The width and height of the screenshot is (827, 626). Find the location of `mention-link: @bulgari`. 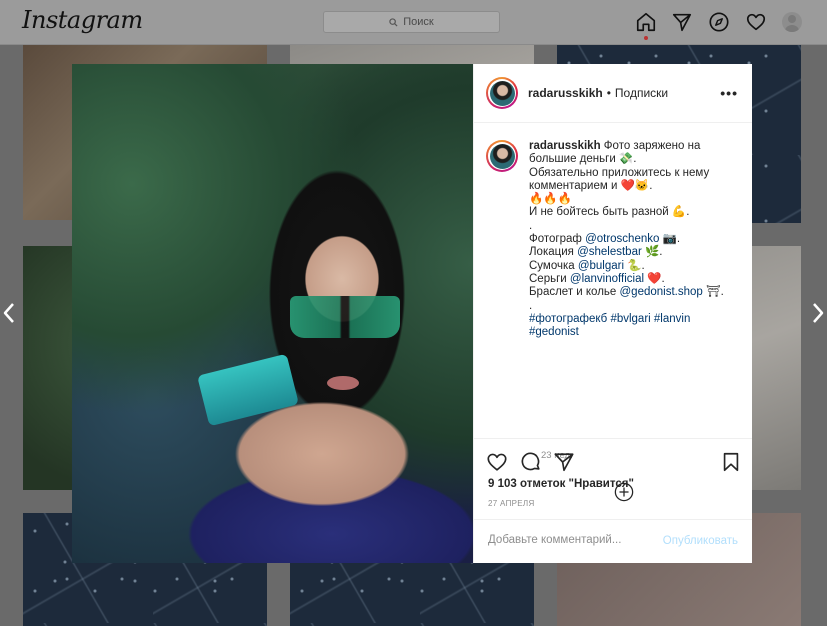

mention-link: @bulgari is located at coordinates (601, 266).